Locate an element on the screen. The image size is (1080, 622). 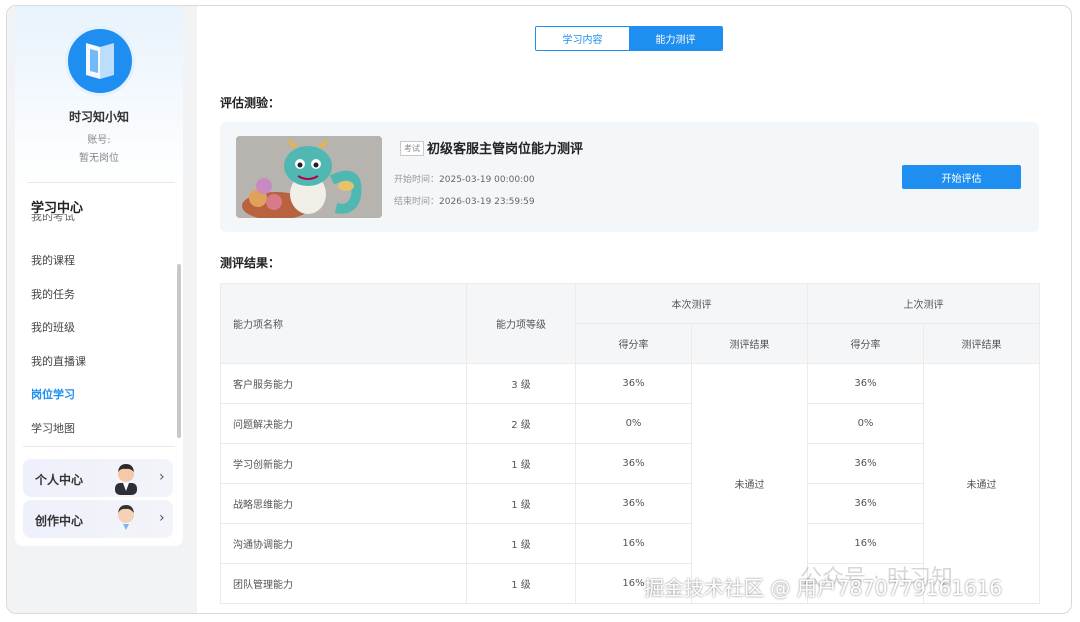
header-previous-score-rate: 得分率 is located at coordinates (865, 343).